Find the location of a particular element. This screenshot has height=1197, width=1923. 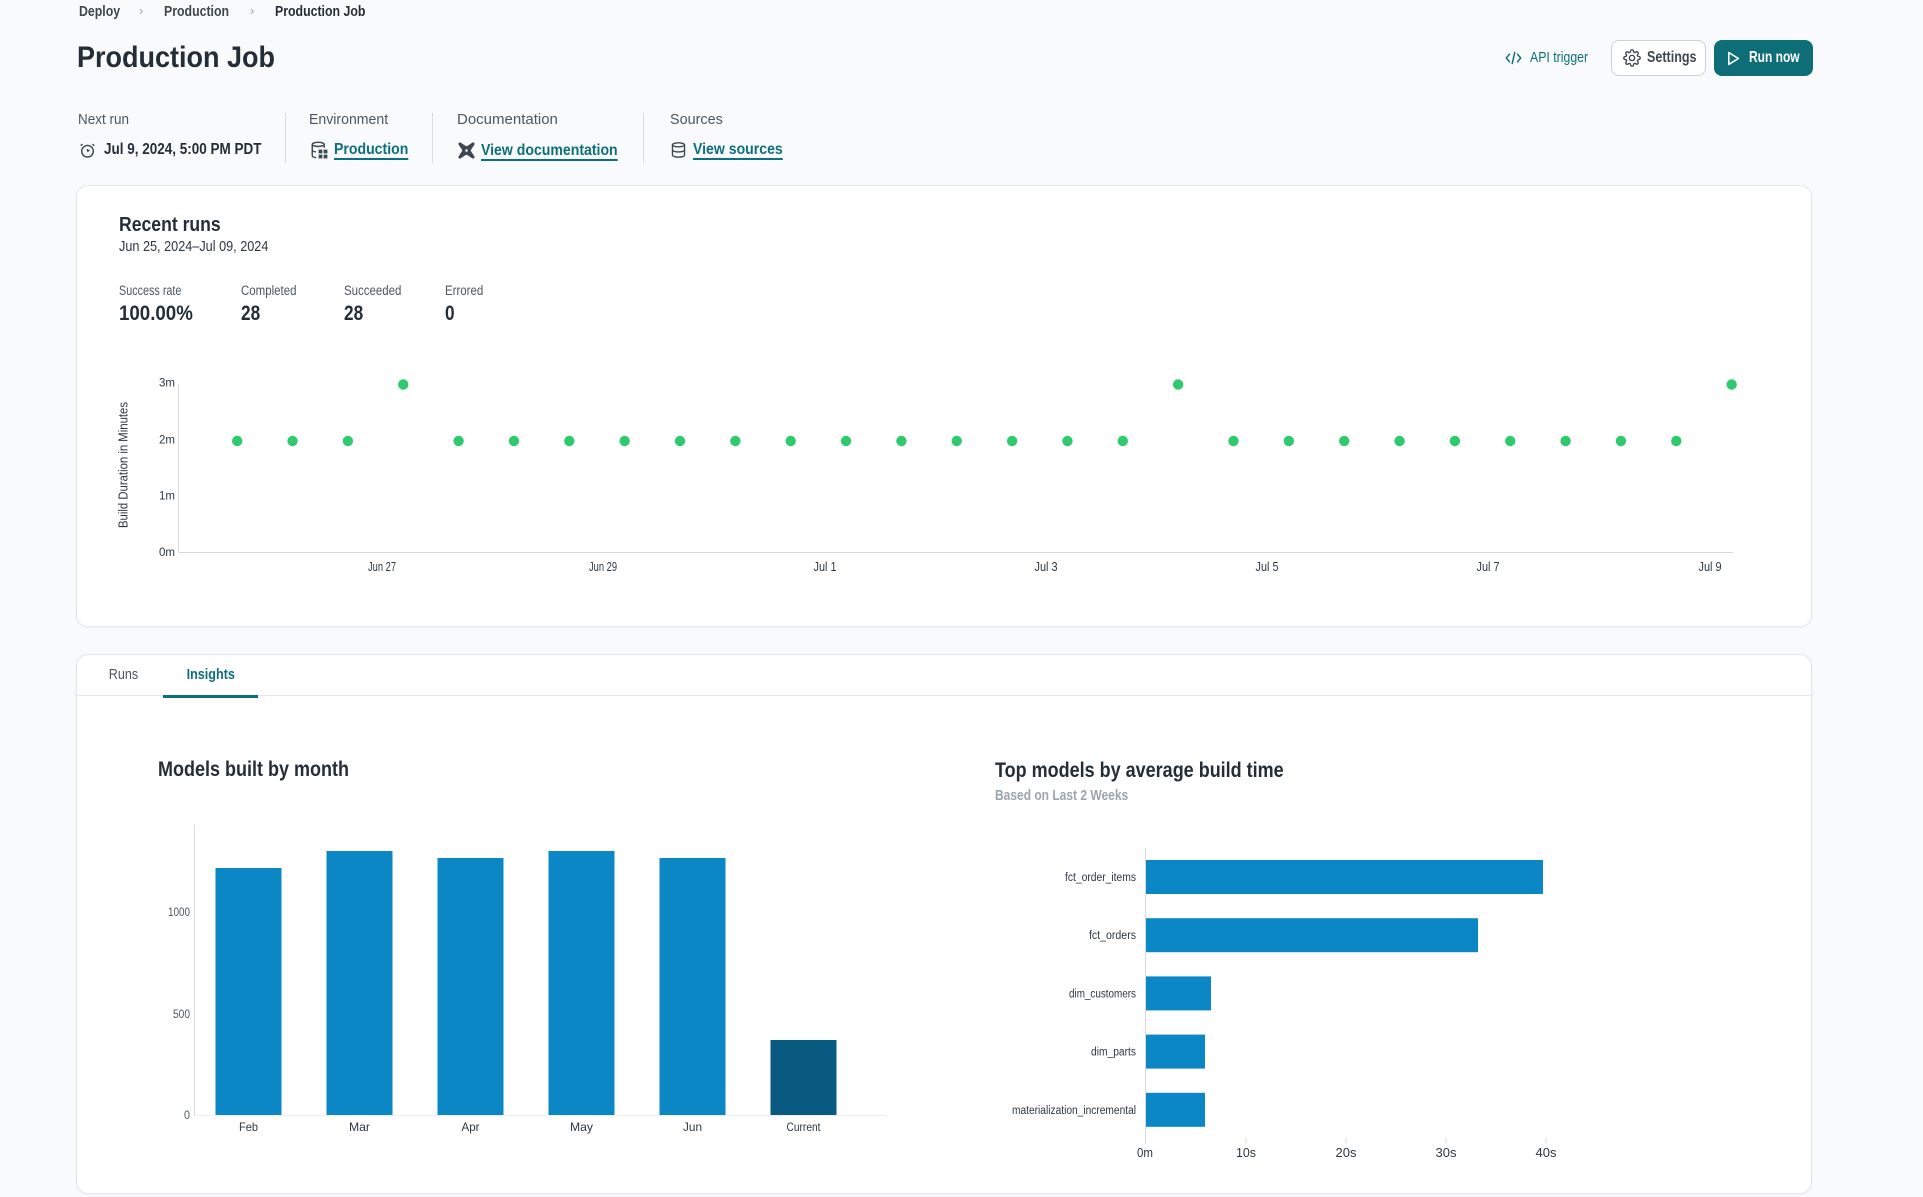

svg-text: fct_order_items is located at coordinates (1100, 878).